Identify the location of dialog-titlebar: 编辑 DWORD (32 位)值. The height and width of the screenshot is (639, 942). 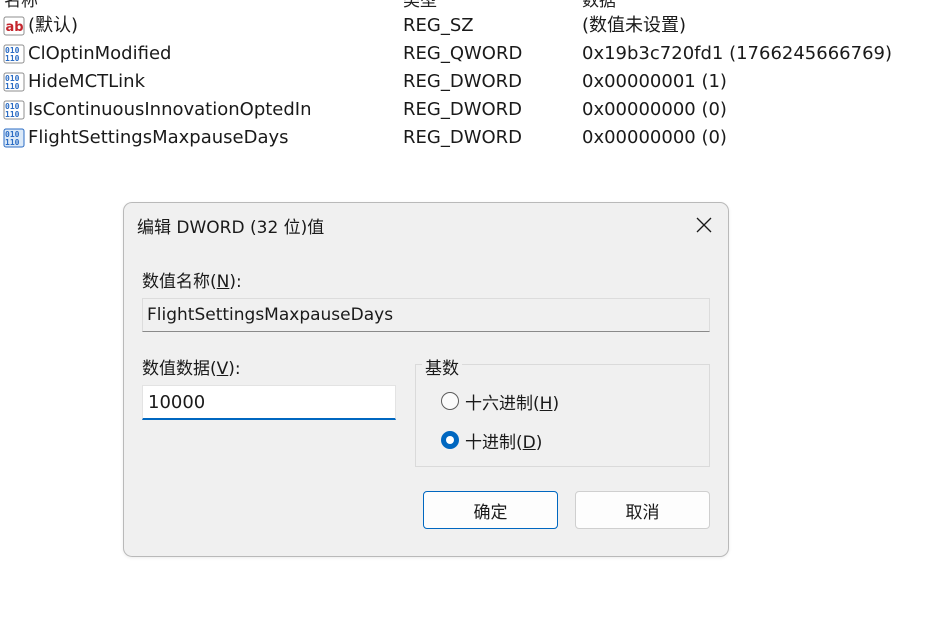
(426, 225).